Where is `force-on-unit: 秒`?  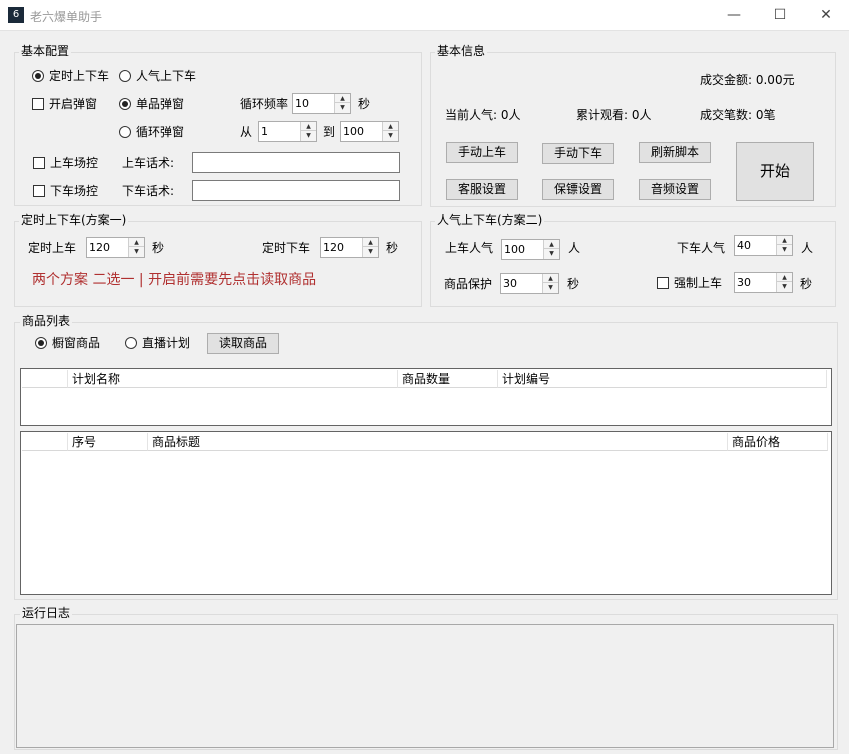 force-on-unit: 秒 is located at coordinates (806, 284).